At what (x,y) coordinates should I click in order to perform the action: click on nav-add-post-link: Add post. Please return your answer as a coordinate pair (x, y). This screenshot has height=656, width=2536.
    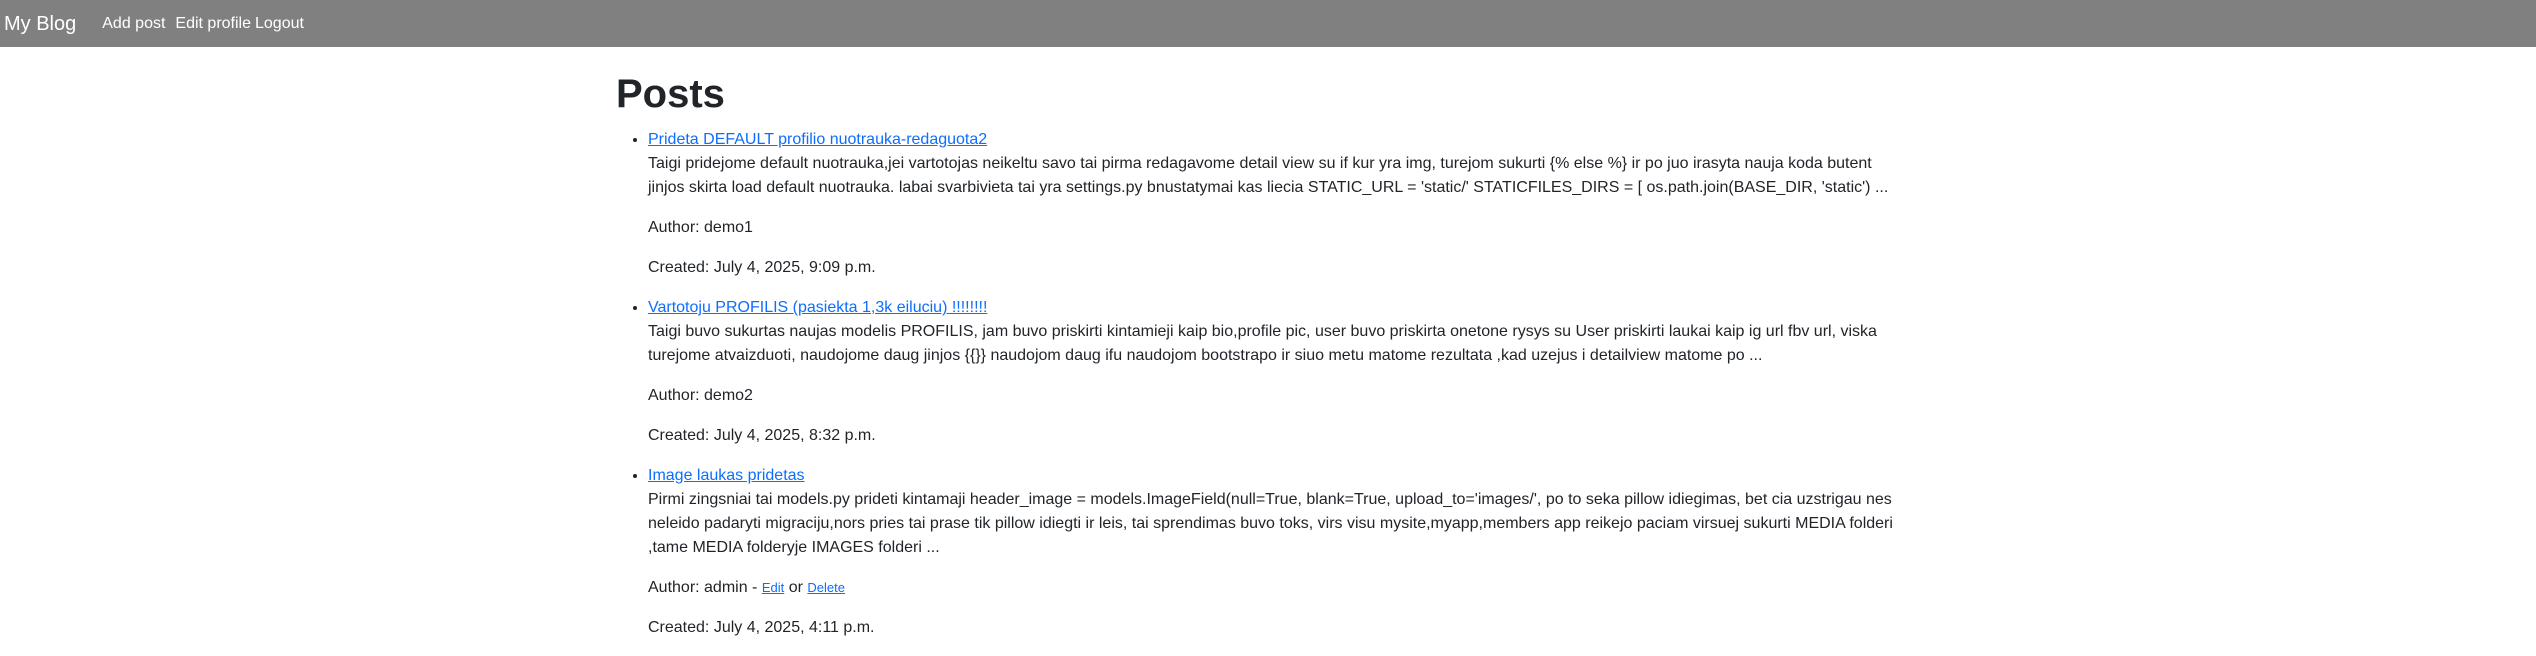
    Looking at the image, I should click on (133, 23).